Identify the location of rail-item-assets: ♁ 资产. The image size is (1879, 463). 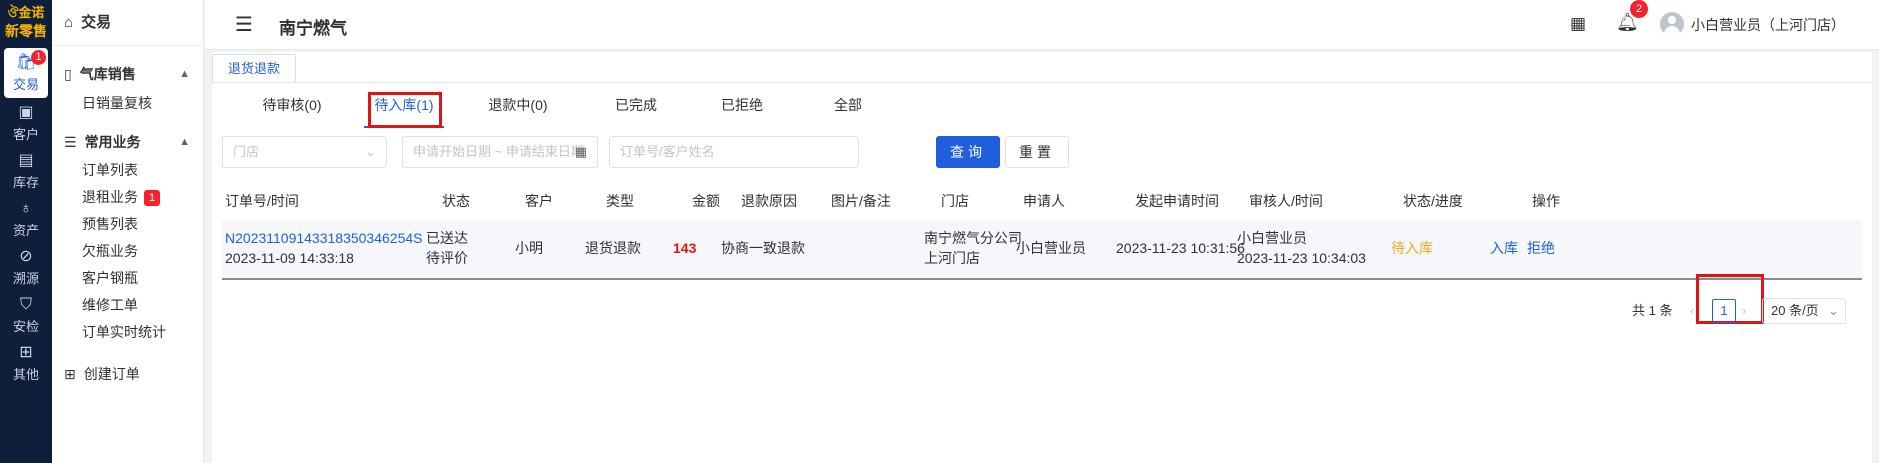
(26, 219).